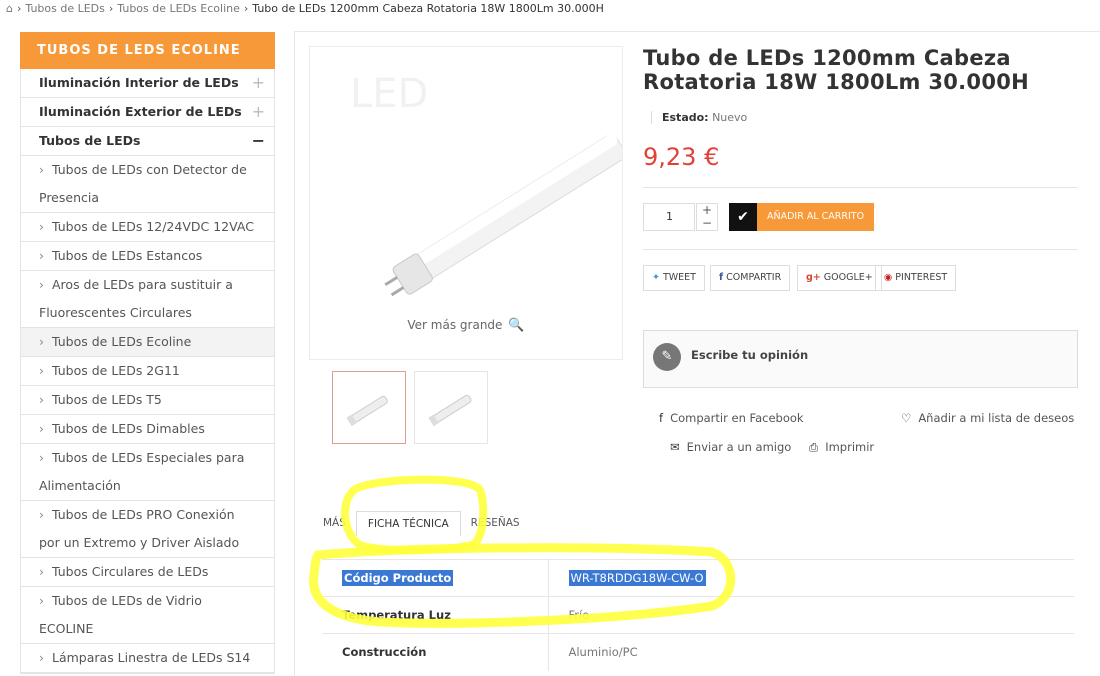 The image size is (1100, 676). Describe the element at coordinates (486, 184) in the screenshot. I see `led-tube-image: LED` at that location.